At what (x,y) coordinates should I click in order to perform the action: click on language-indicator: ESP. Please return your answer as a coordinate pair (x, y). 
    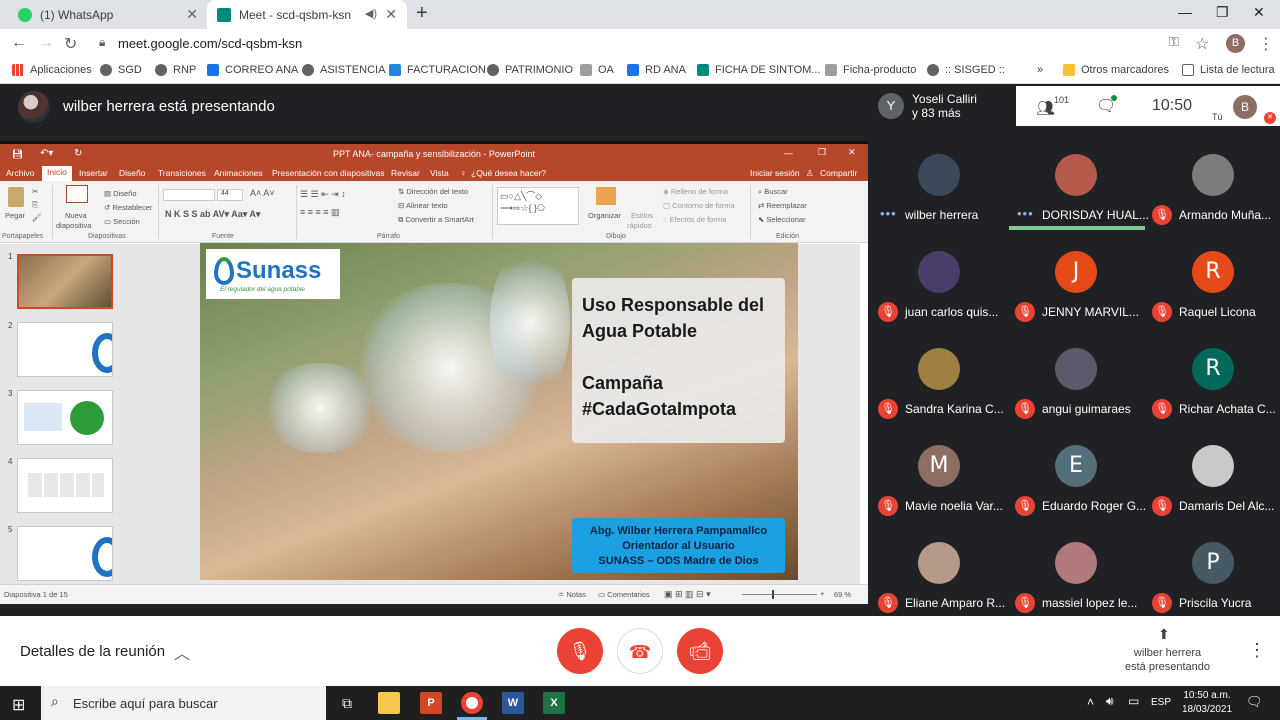
    Looking at the image, I should click on (1161, 702).